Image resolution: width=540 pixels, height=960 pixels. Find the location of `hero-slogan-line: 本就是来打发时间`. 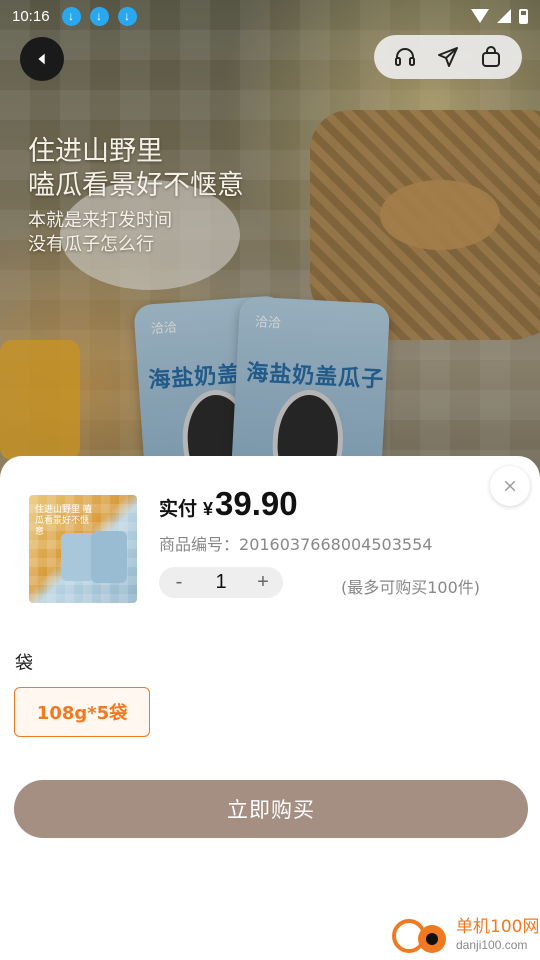

hero-slogan-line: 本就是来打发时间 is located at coordinates (100, 220).